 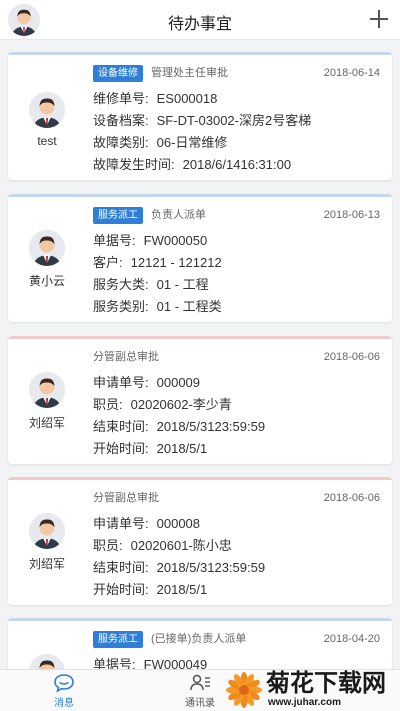 What do you see at coordinates (176, 262) in the screenshot?
I see `field-value: 12121 - 121212` at bounding box center [176, 262].